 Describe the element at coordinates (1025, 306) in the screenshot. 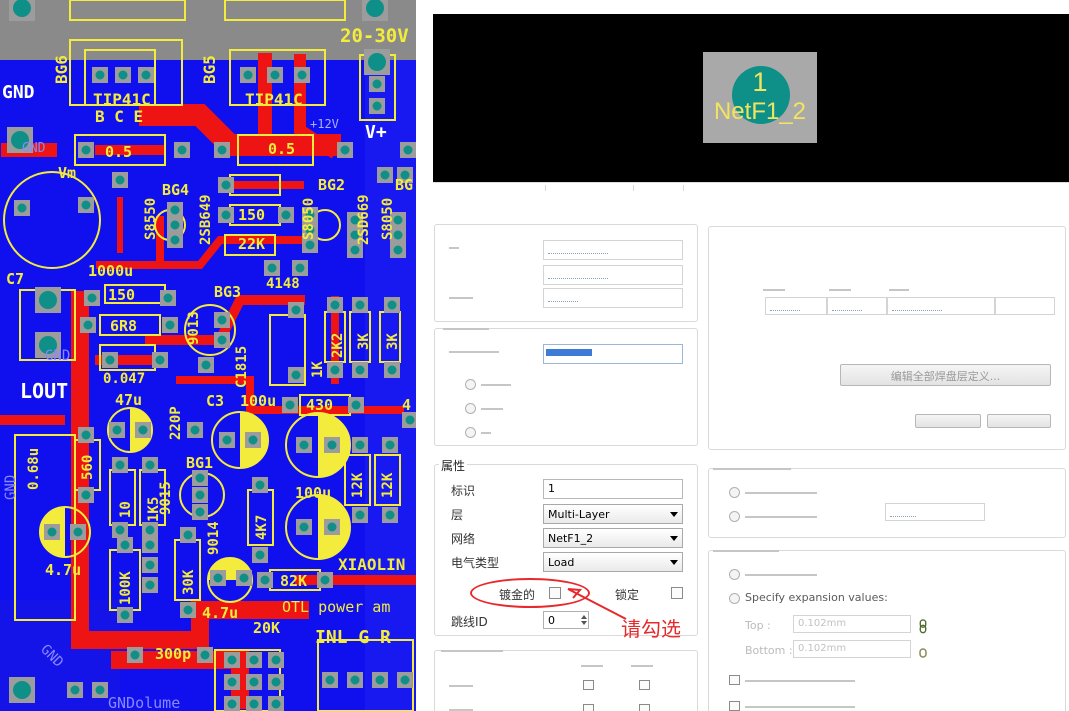

I see `extra-field` at that location.